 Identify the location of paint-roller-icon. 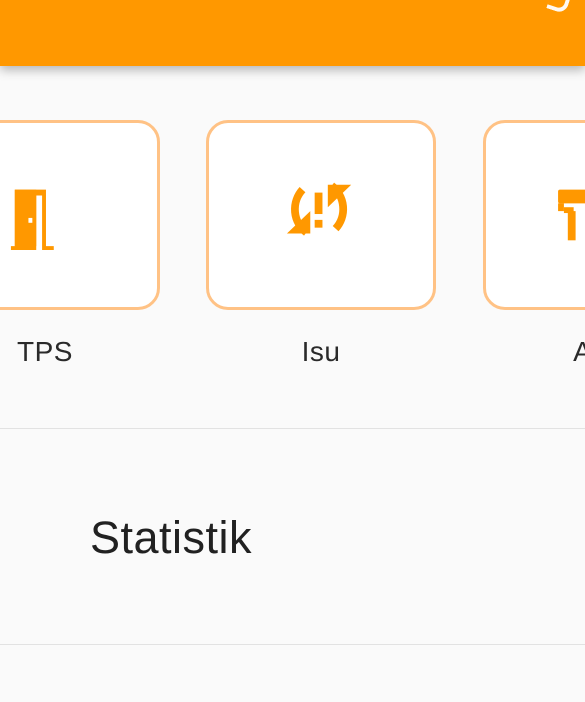
(571, 215).